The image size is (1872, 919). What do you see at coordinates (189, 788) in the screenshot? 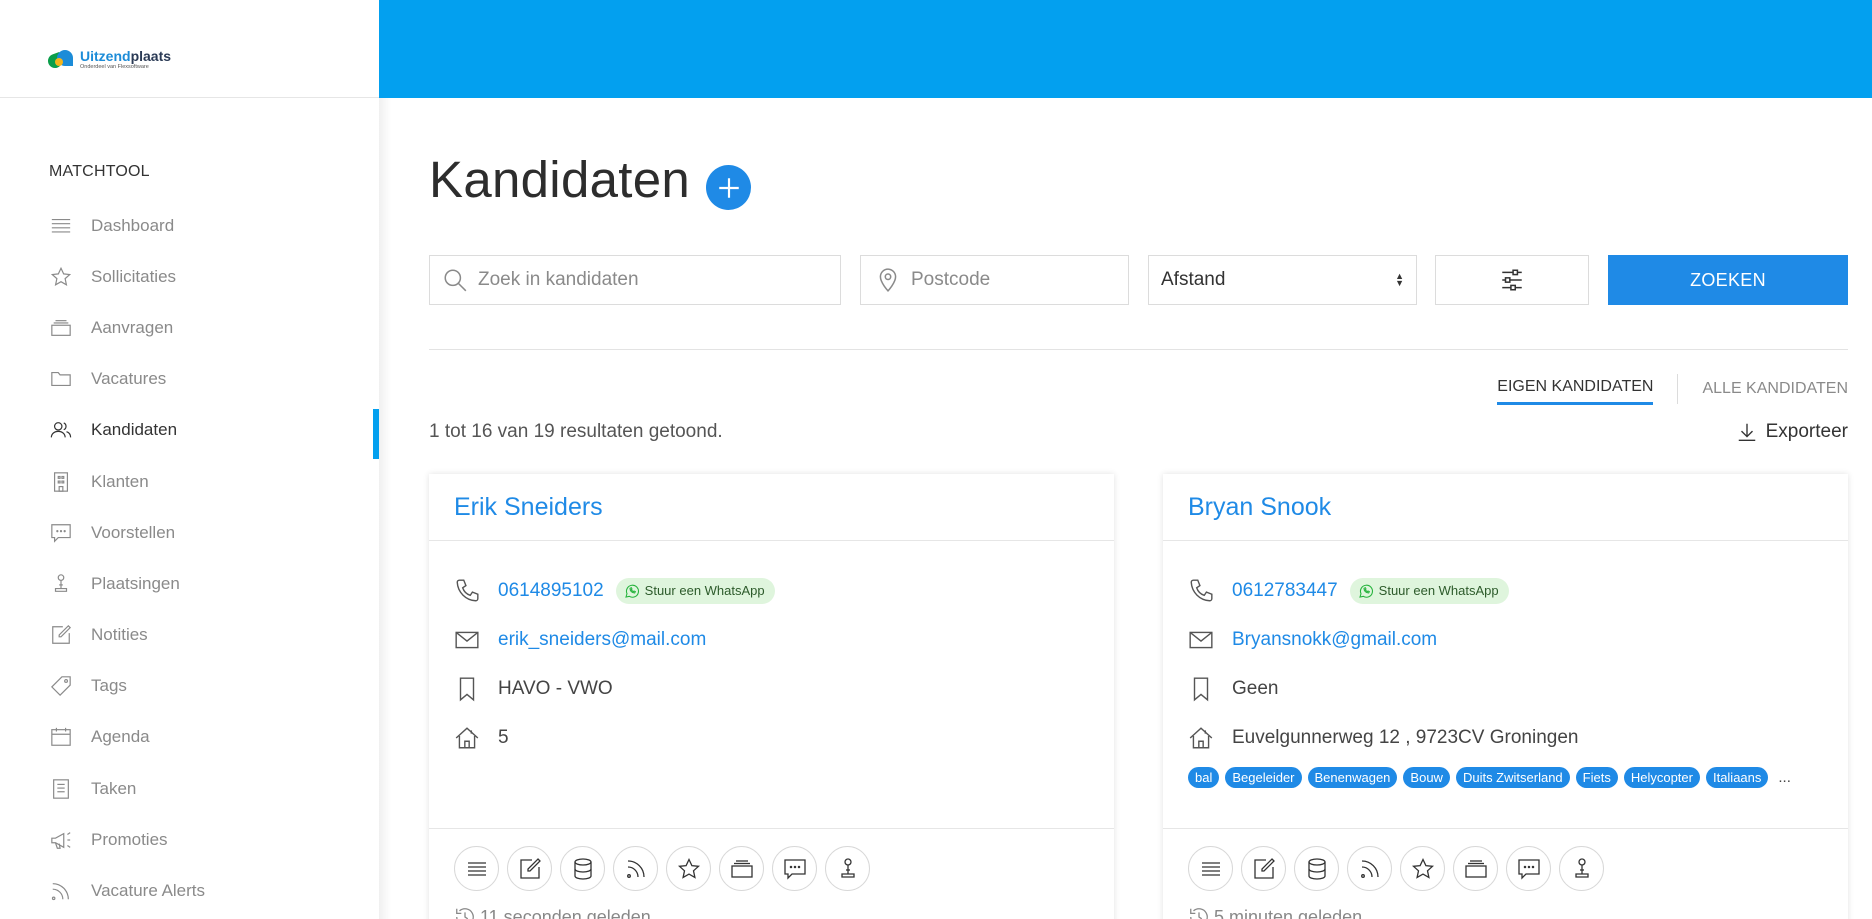
I see `sidebar-item-taken: Taken` at bounding box center [189, 788].